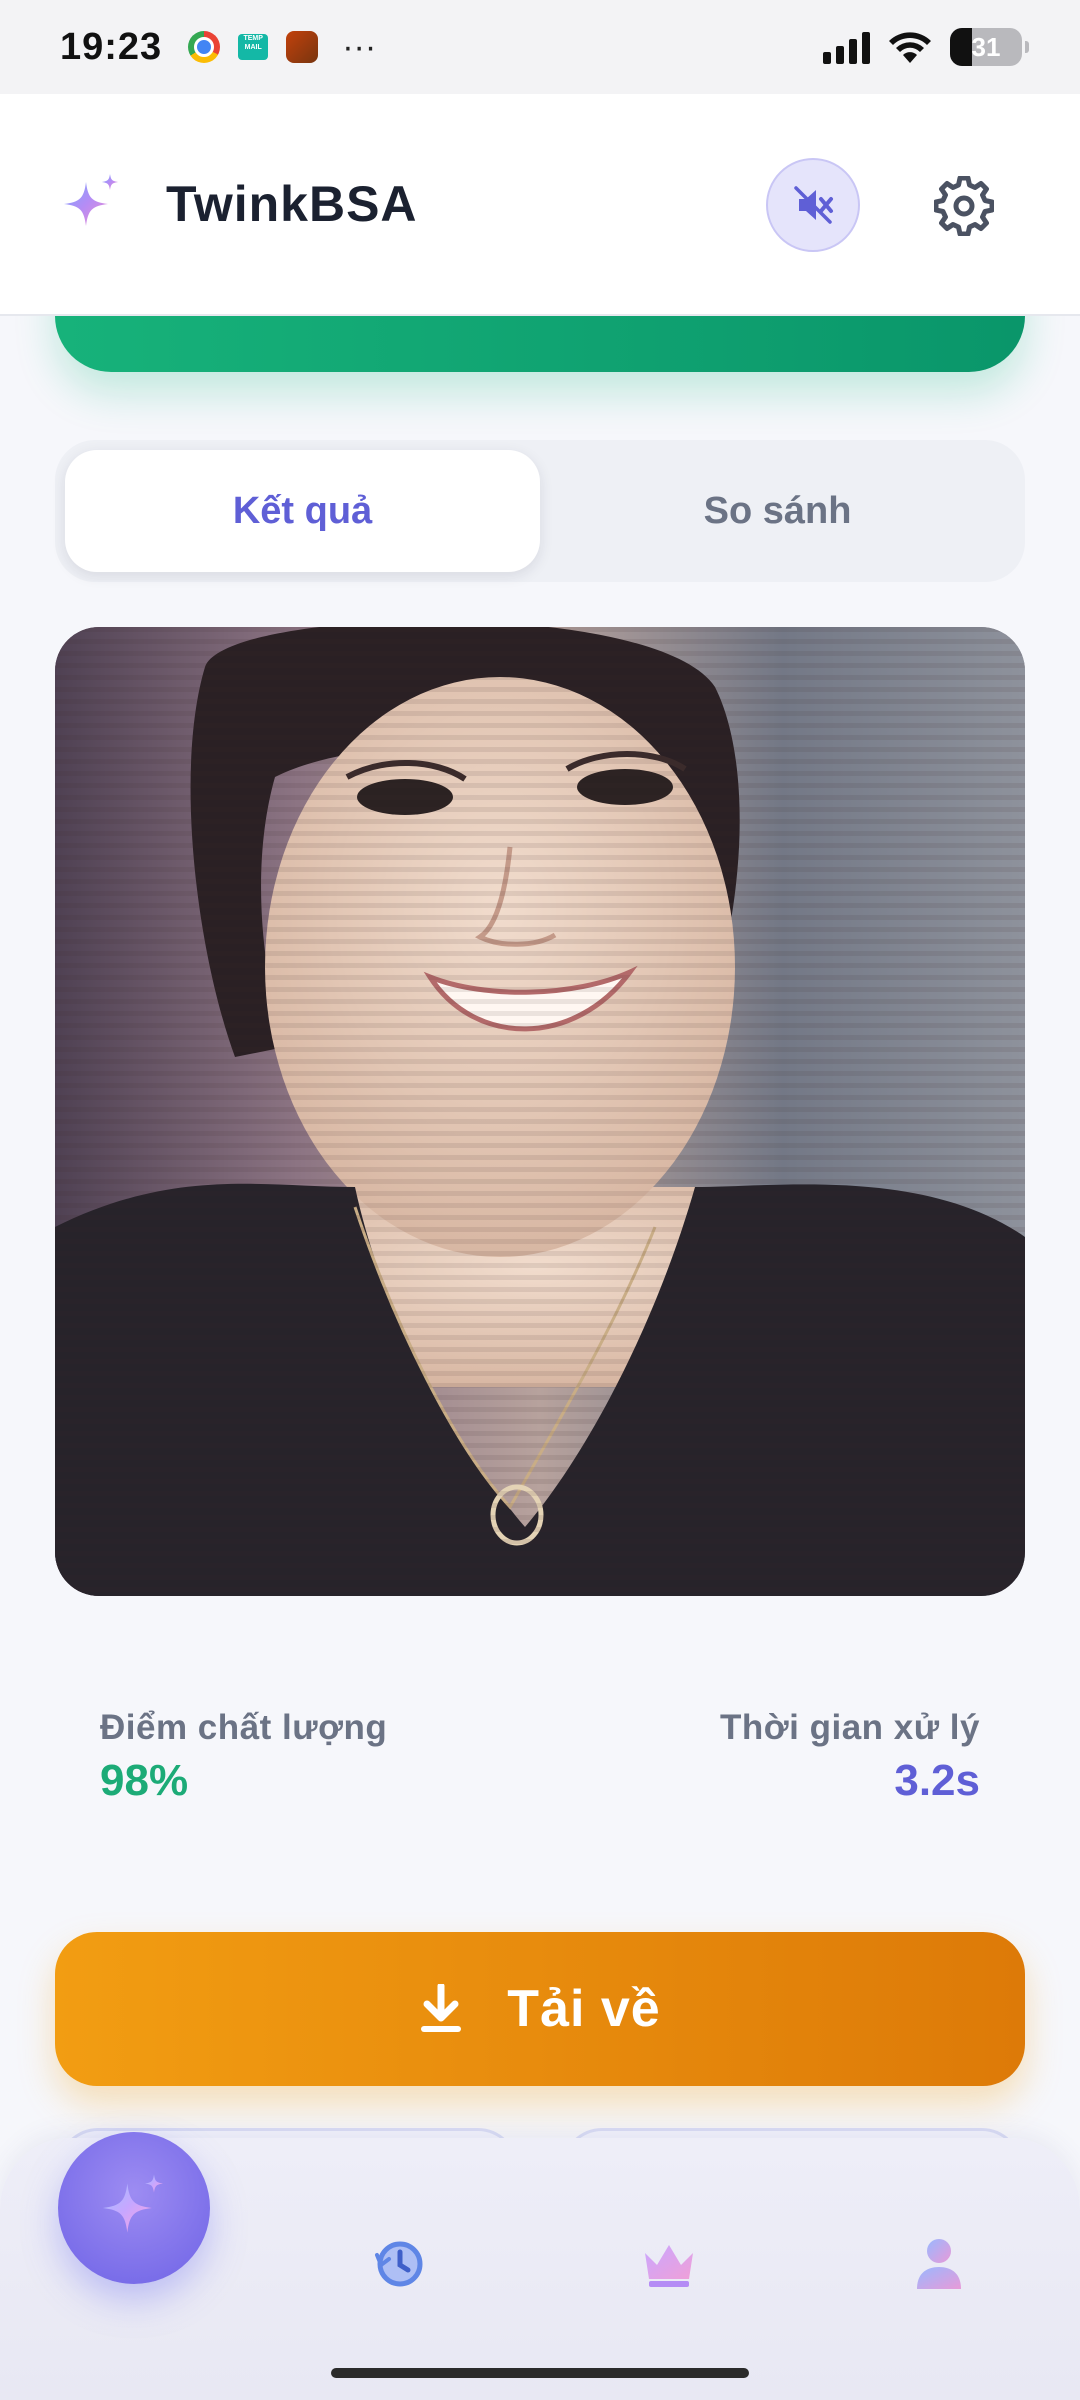 Image resolution: width=1080 pixels, height=2400 pixels. What do you see at coordinates (850, 1757) in the screenshot?
I see `processing-time-stat: Thời gian xử lý 3.2s` at bounding box center [850, 1757].